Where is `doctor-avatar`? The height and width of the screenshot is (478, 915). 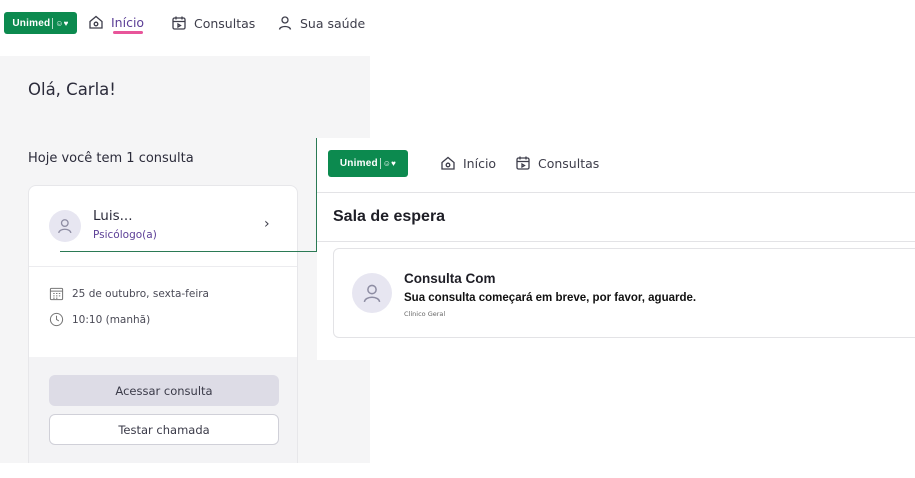
doctor-avatar is located at coordinates (65, 226).